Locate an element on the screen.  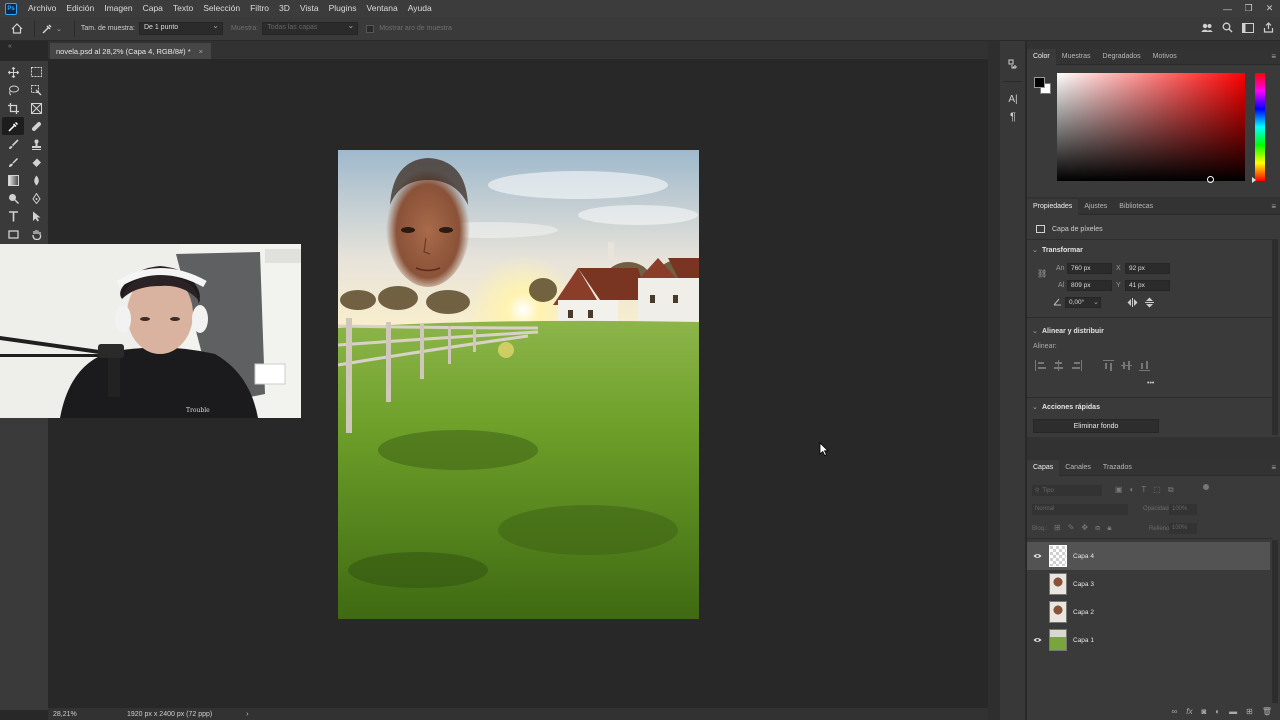
layer-style-icon: fx is located at coordinates (1189, 711).